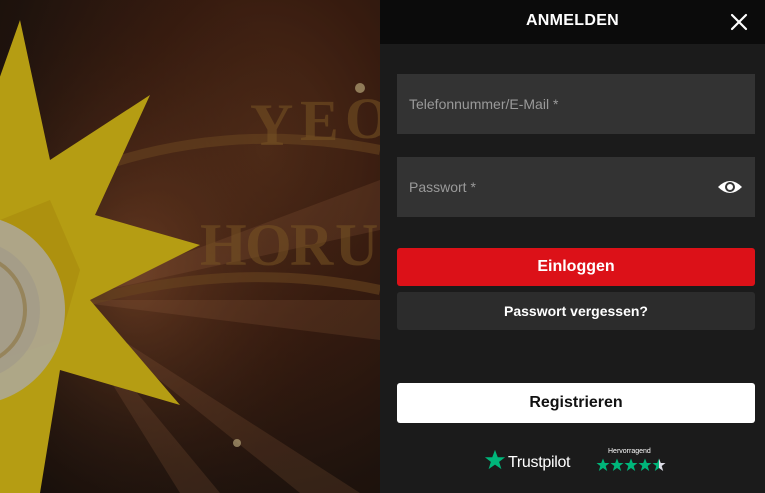  I want to click on rating-stars, so click(631, 464).